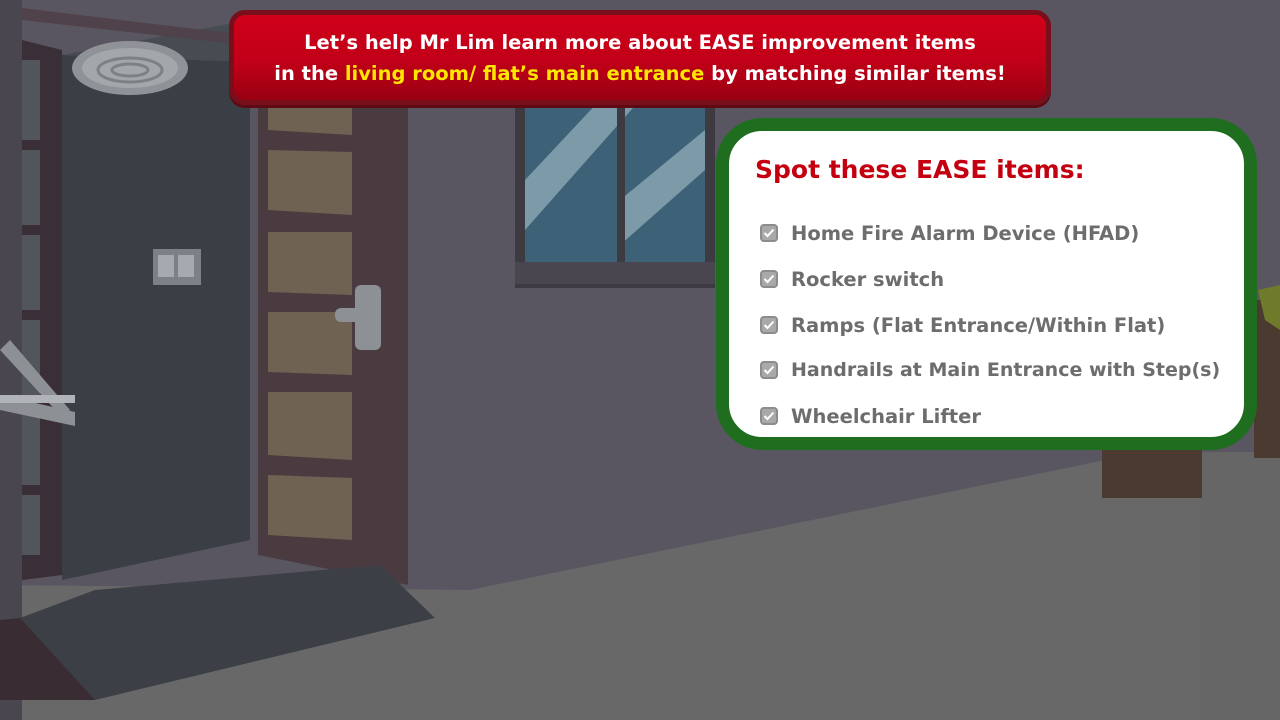 This screenshot has height=720, width=1280. I want to click on checklist-item-wheelchair-lifter: Wheelchair Lifter, so click(870, 416).